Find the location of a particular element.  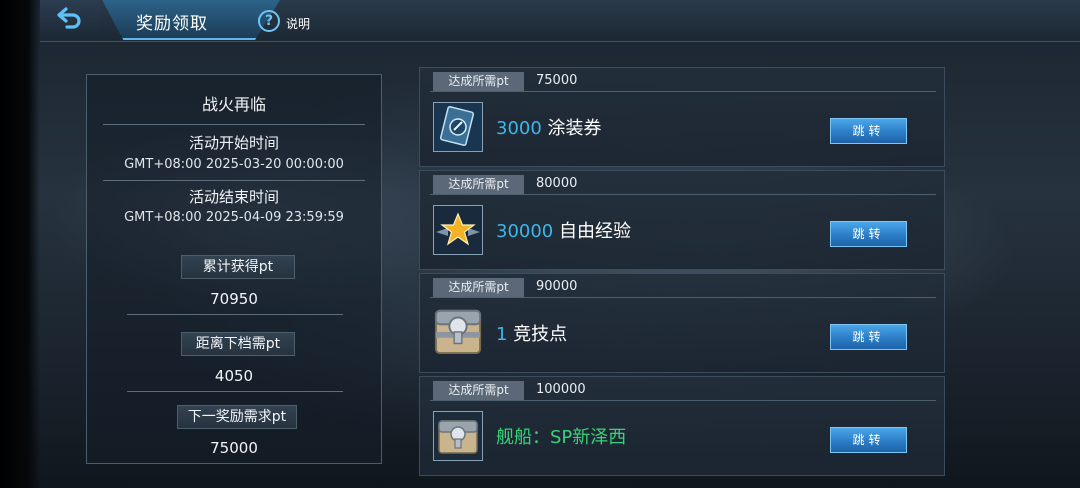

reward-card: 达成所需pt 80000 30000 自由经验 跳转 is located at coordinates (682, 220).